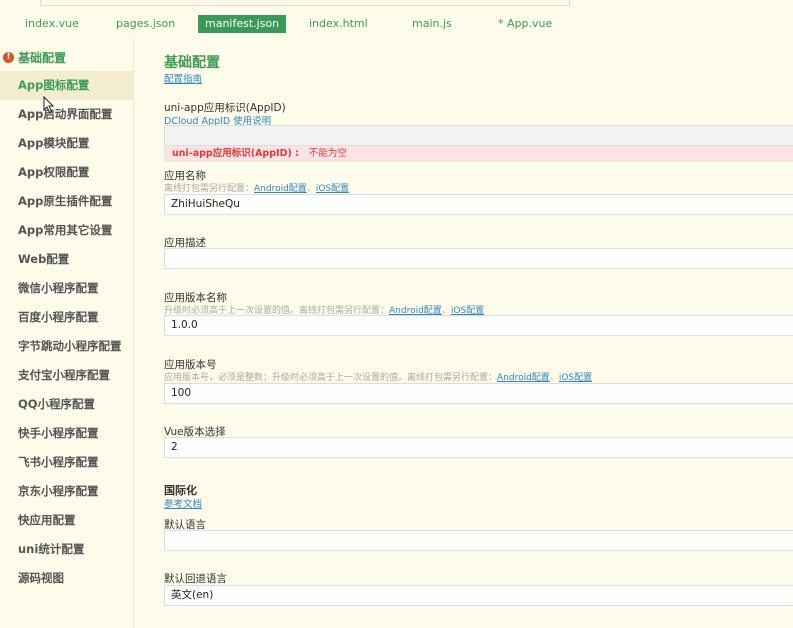 The width and height of the screenshot is (793, 628). I want to click on sidebar-item-weixin-mp: 微信小程序配置, so click(67, 288).